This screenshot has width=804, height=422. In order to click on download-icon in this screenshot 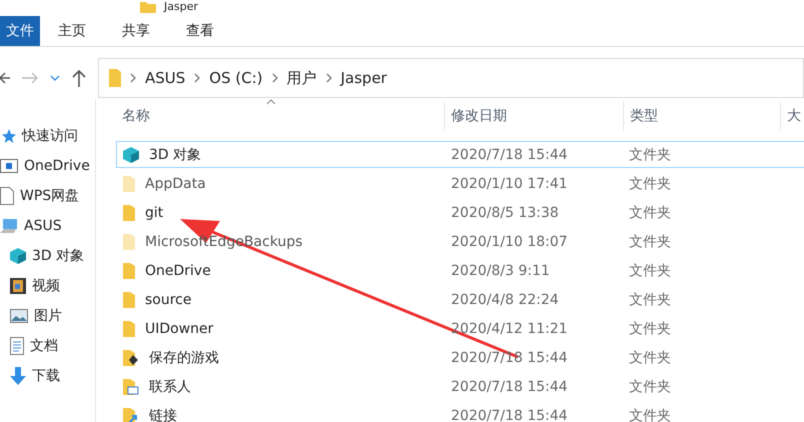, I will do `click(18, 376)`.